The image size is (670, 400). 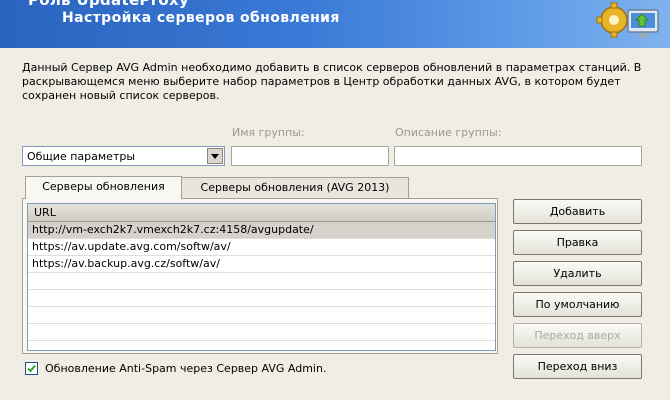 I want to click on group-name-field, so click(x=310, y=156).